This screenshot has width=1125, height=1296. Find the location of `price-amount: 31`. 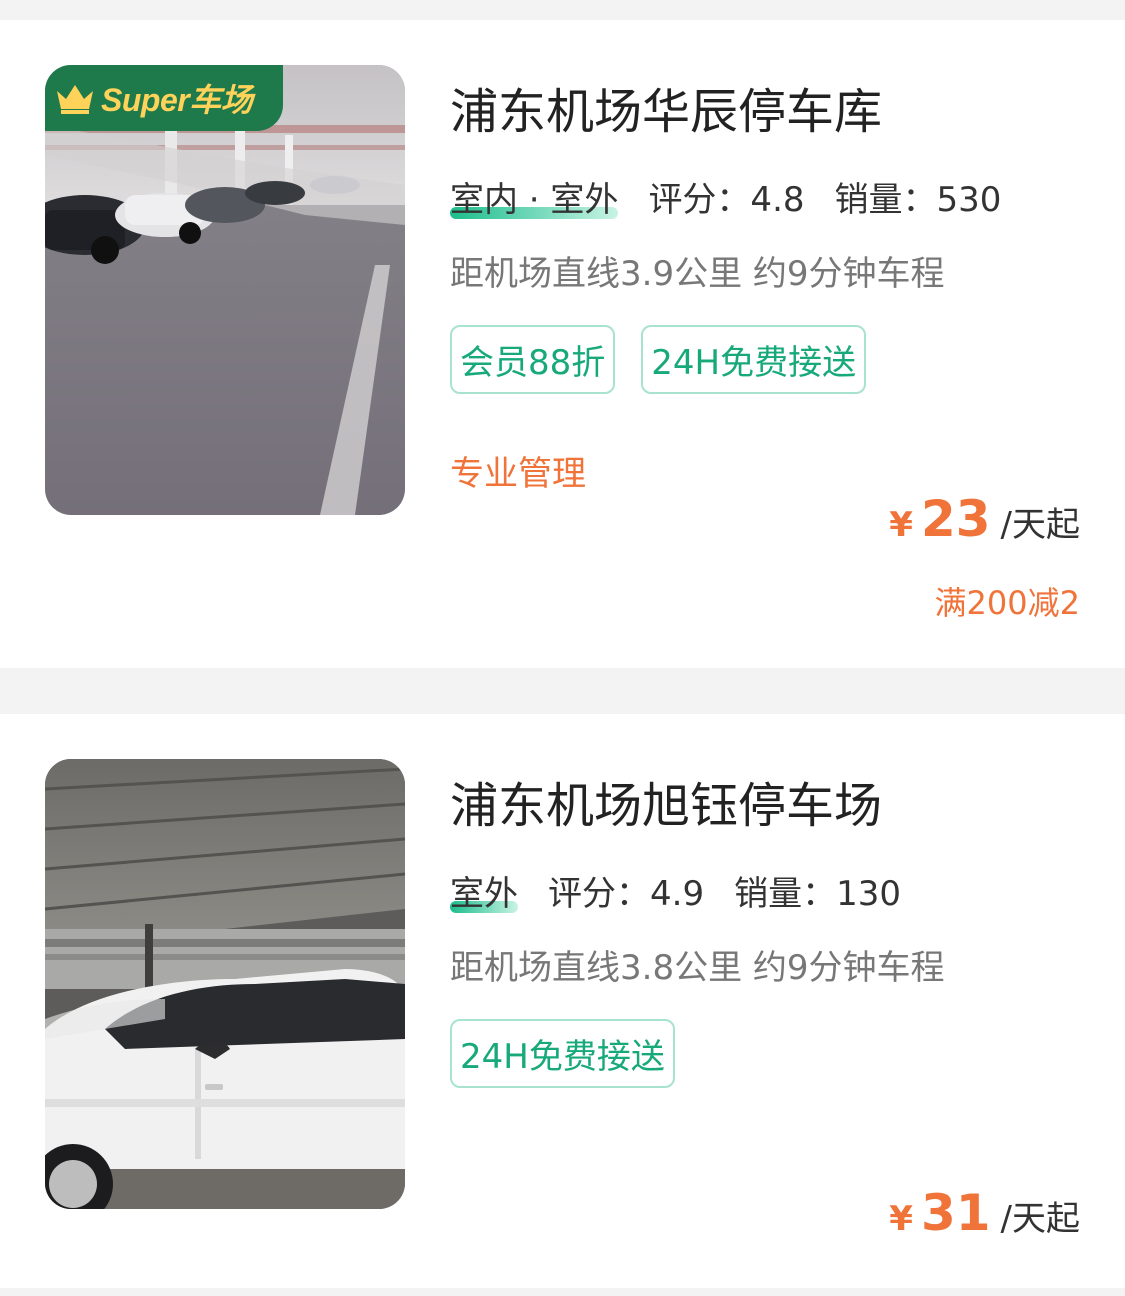

price-amount: 31 is located at coordinates (955, 1213).